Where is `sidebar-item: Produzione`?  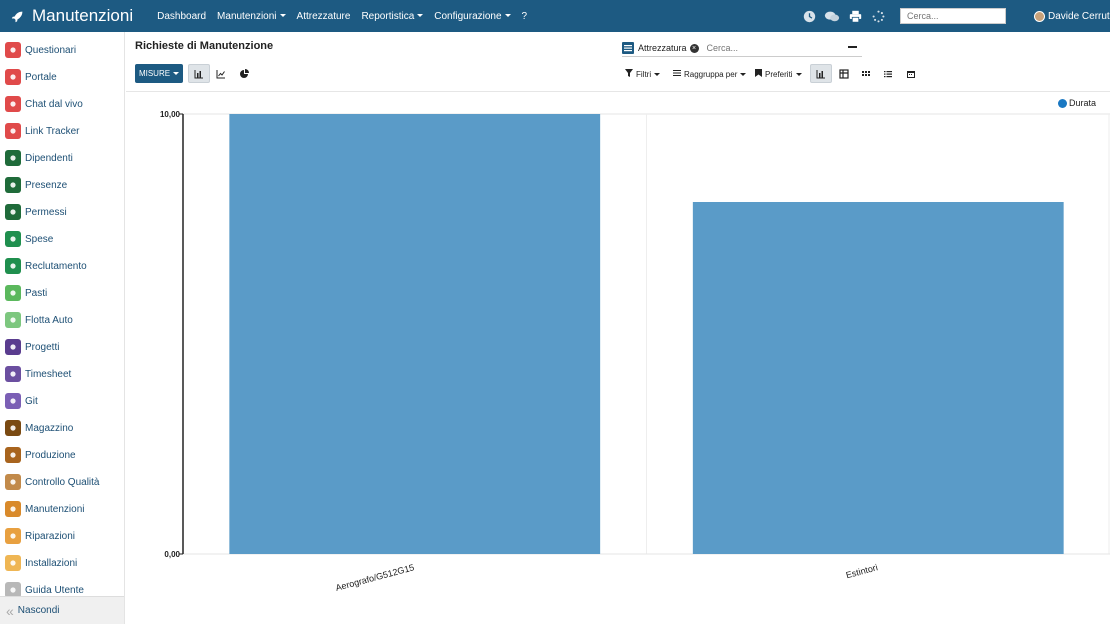 sidebar-item: Produzione is located at coordinates (40, 455).